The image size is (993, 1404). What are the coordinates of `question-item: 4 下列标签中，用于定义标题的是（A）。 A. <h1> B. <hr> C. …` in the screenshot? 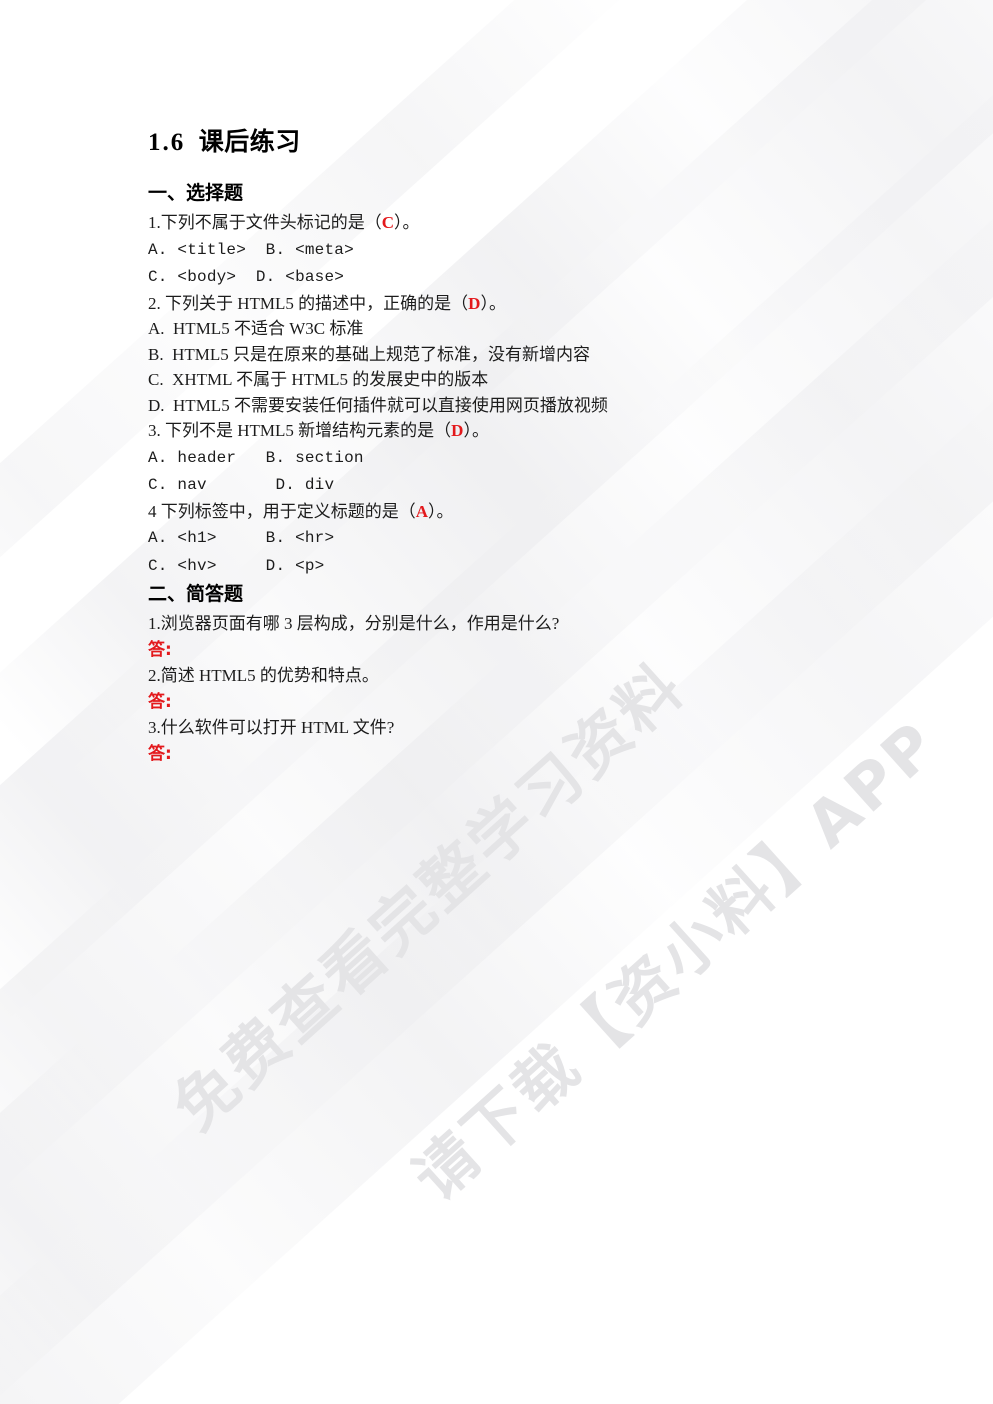 It's located at (498, 539).